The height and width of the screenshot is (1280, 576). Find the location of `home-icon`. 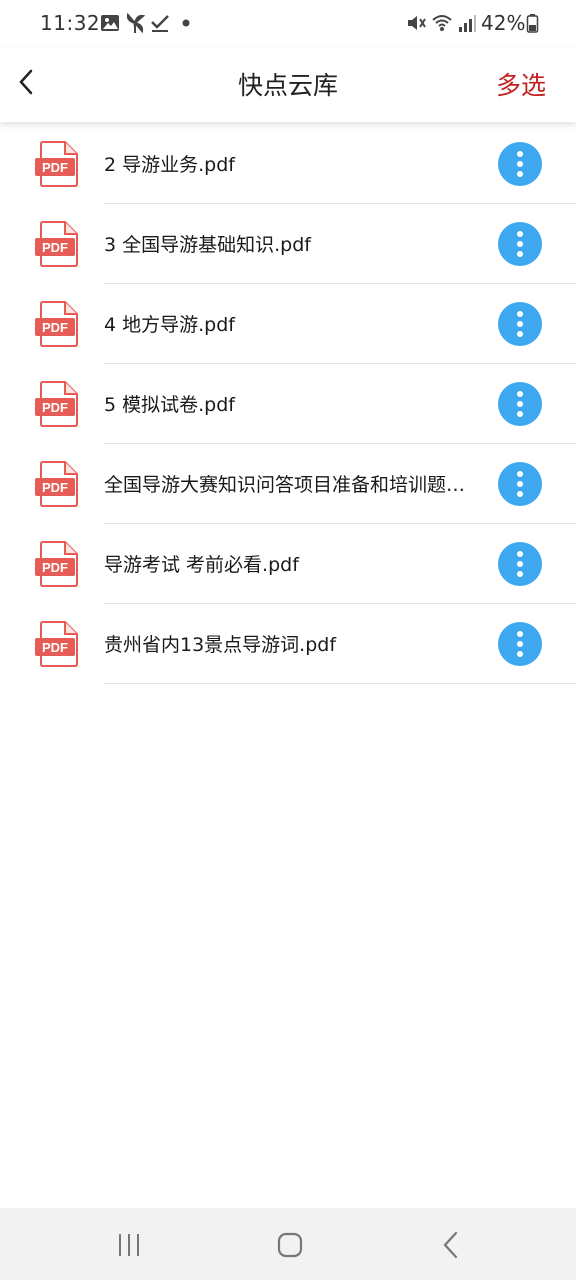

home-icon is located at coordinates (290, 1245).